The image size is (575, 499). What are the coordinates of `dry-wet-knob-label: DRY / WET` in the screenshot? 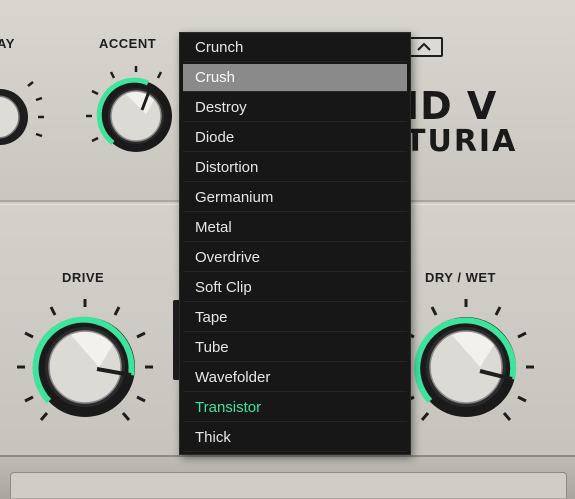 It's located at (460, 277).